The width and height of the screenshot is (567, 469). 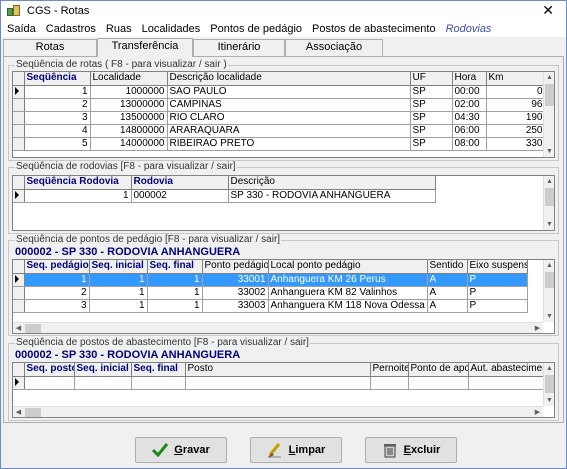 What do you see at coordinates (548, 114) in the screenshot?
I see `rotas-vertical-scrollbar: ▲ ▼` at bounding box center [548, 114].